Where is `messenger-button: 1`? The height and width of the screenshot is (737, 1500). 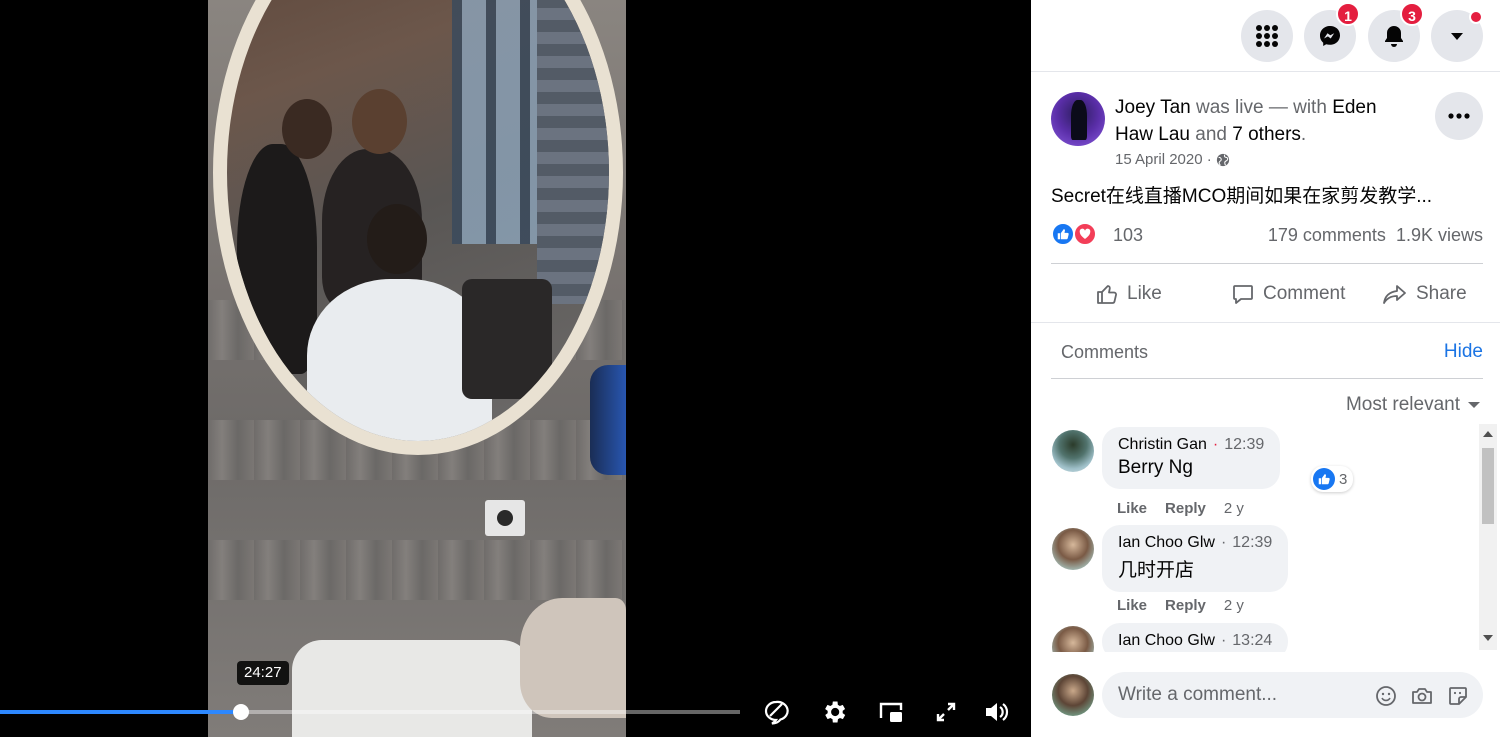 messenger-button: 1 is located at coordinates (1332, 32).